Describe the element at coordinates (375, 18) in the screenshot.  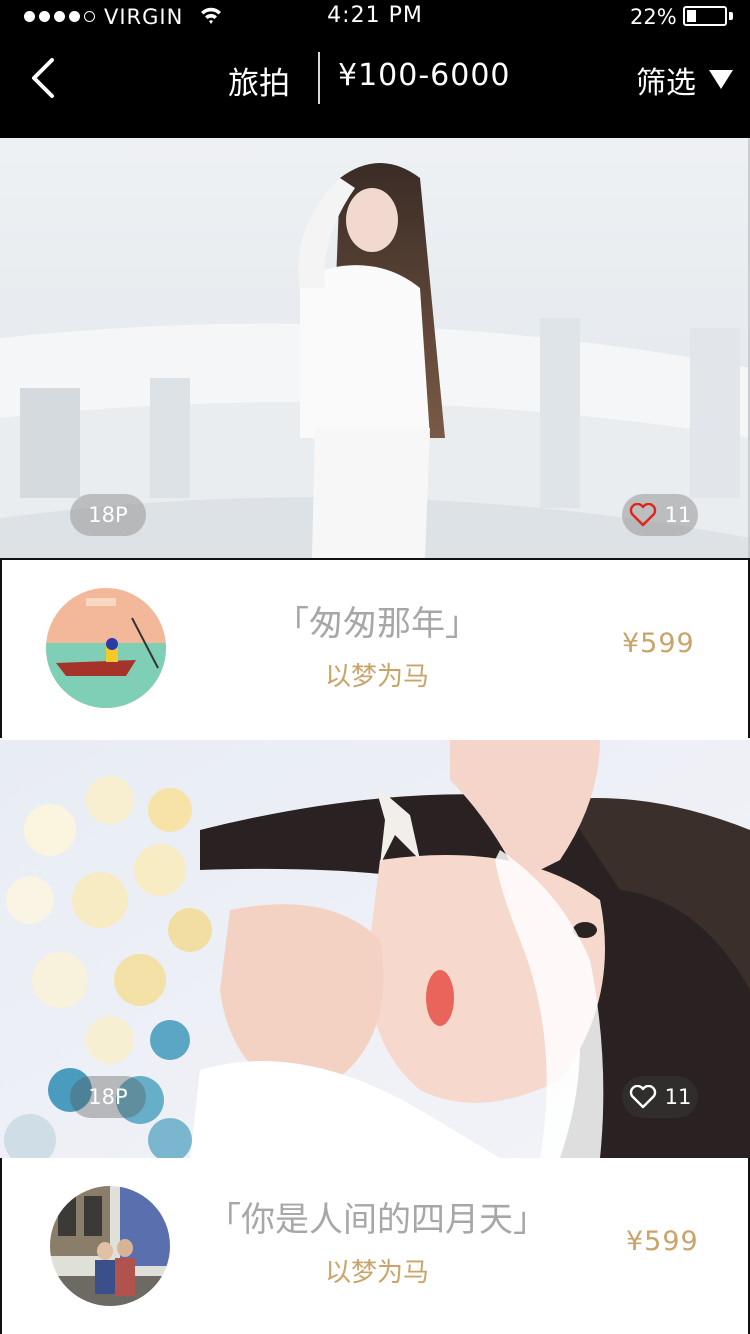
I see `status-bar: VIRGIN 4:21 PM 22%` at that location.